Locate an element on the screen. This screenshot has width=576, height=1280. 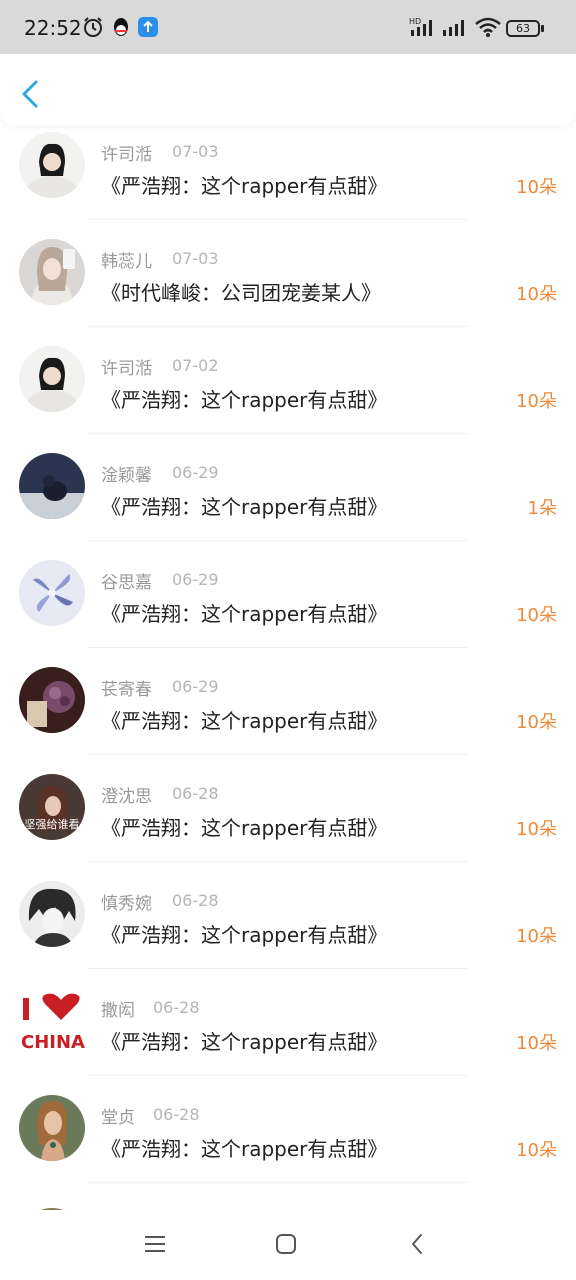
list-item: 坚强给谁看 澄沈思 06-28 《严浩翔：这个rapper有点甜》 10朵 is located at coordinates (288, 821).